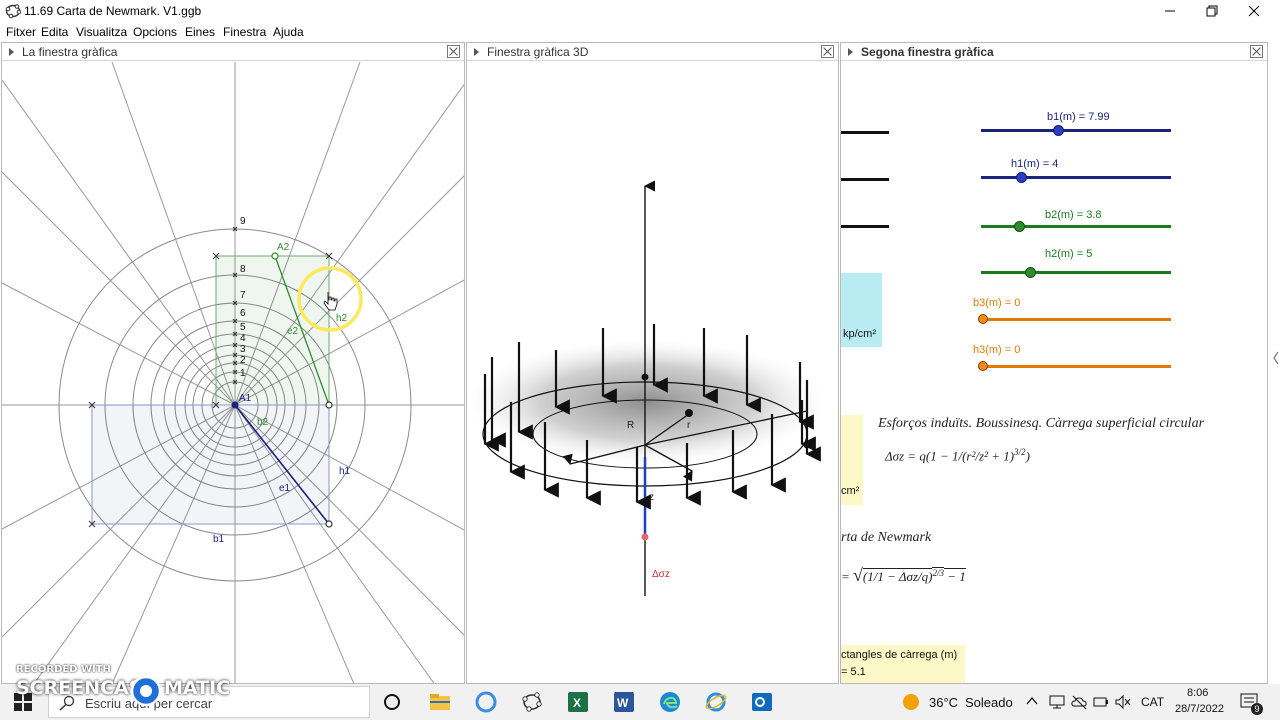 The width and height of the screenshot is (1280, 720). I want to click on slider-b2: b2(m) = 3.8, so click(1077, 217).